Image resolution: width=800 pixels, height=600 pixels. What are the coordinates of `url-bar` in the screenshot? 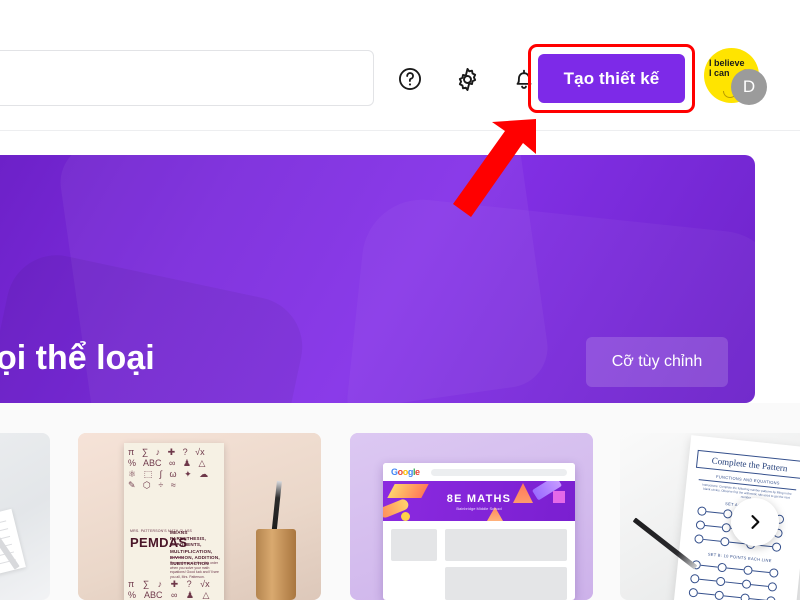 It's located at (499, 472).